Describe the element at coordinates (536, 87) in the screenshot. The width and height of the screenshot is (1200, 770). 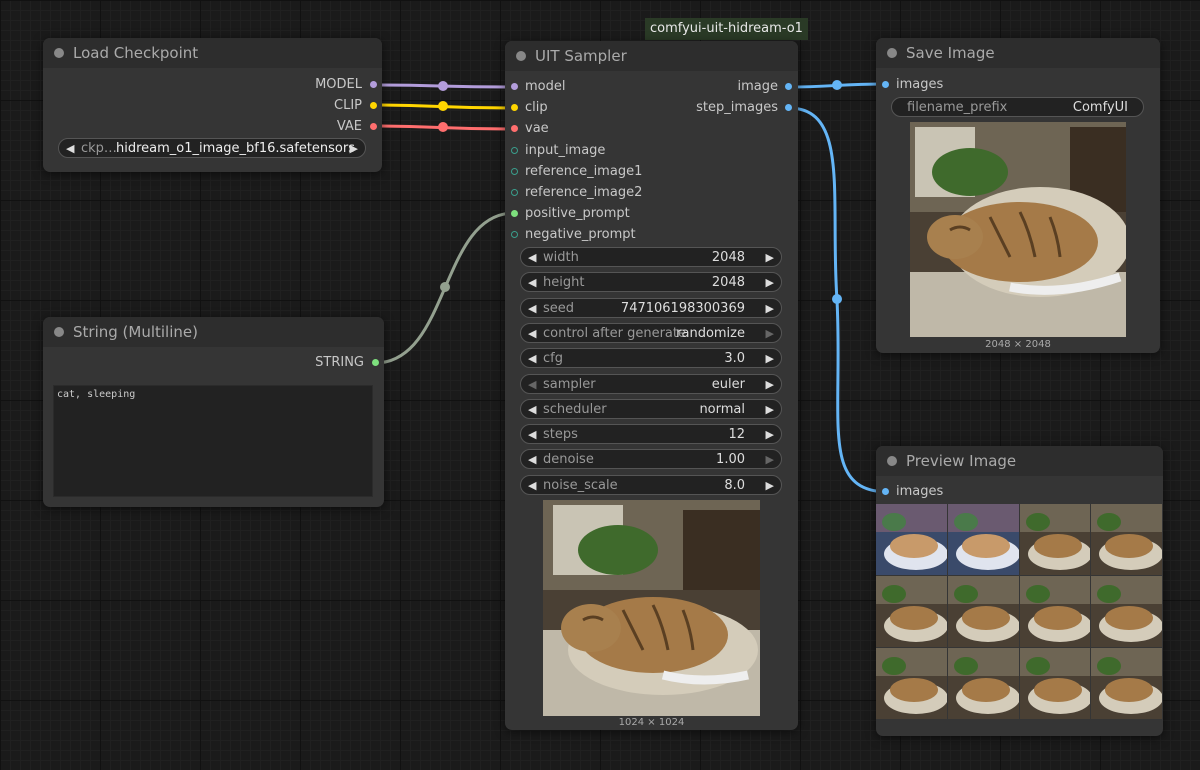
I see `input-model: model` at that location.